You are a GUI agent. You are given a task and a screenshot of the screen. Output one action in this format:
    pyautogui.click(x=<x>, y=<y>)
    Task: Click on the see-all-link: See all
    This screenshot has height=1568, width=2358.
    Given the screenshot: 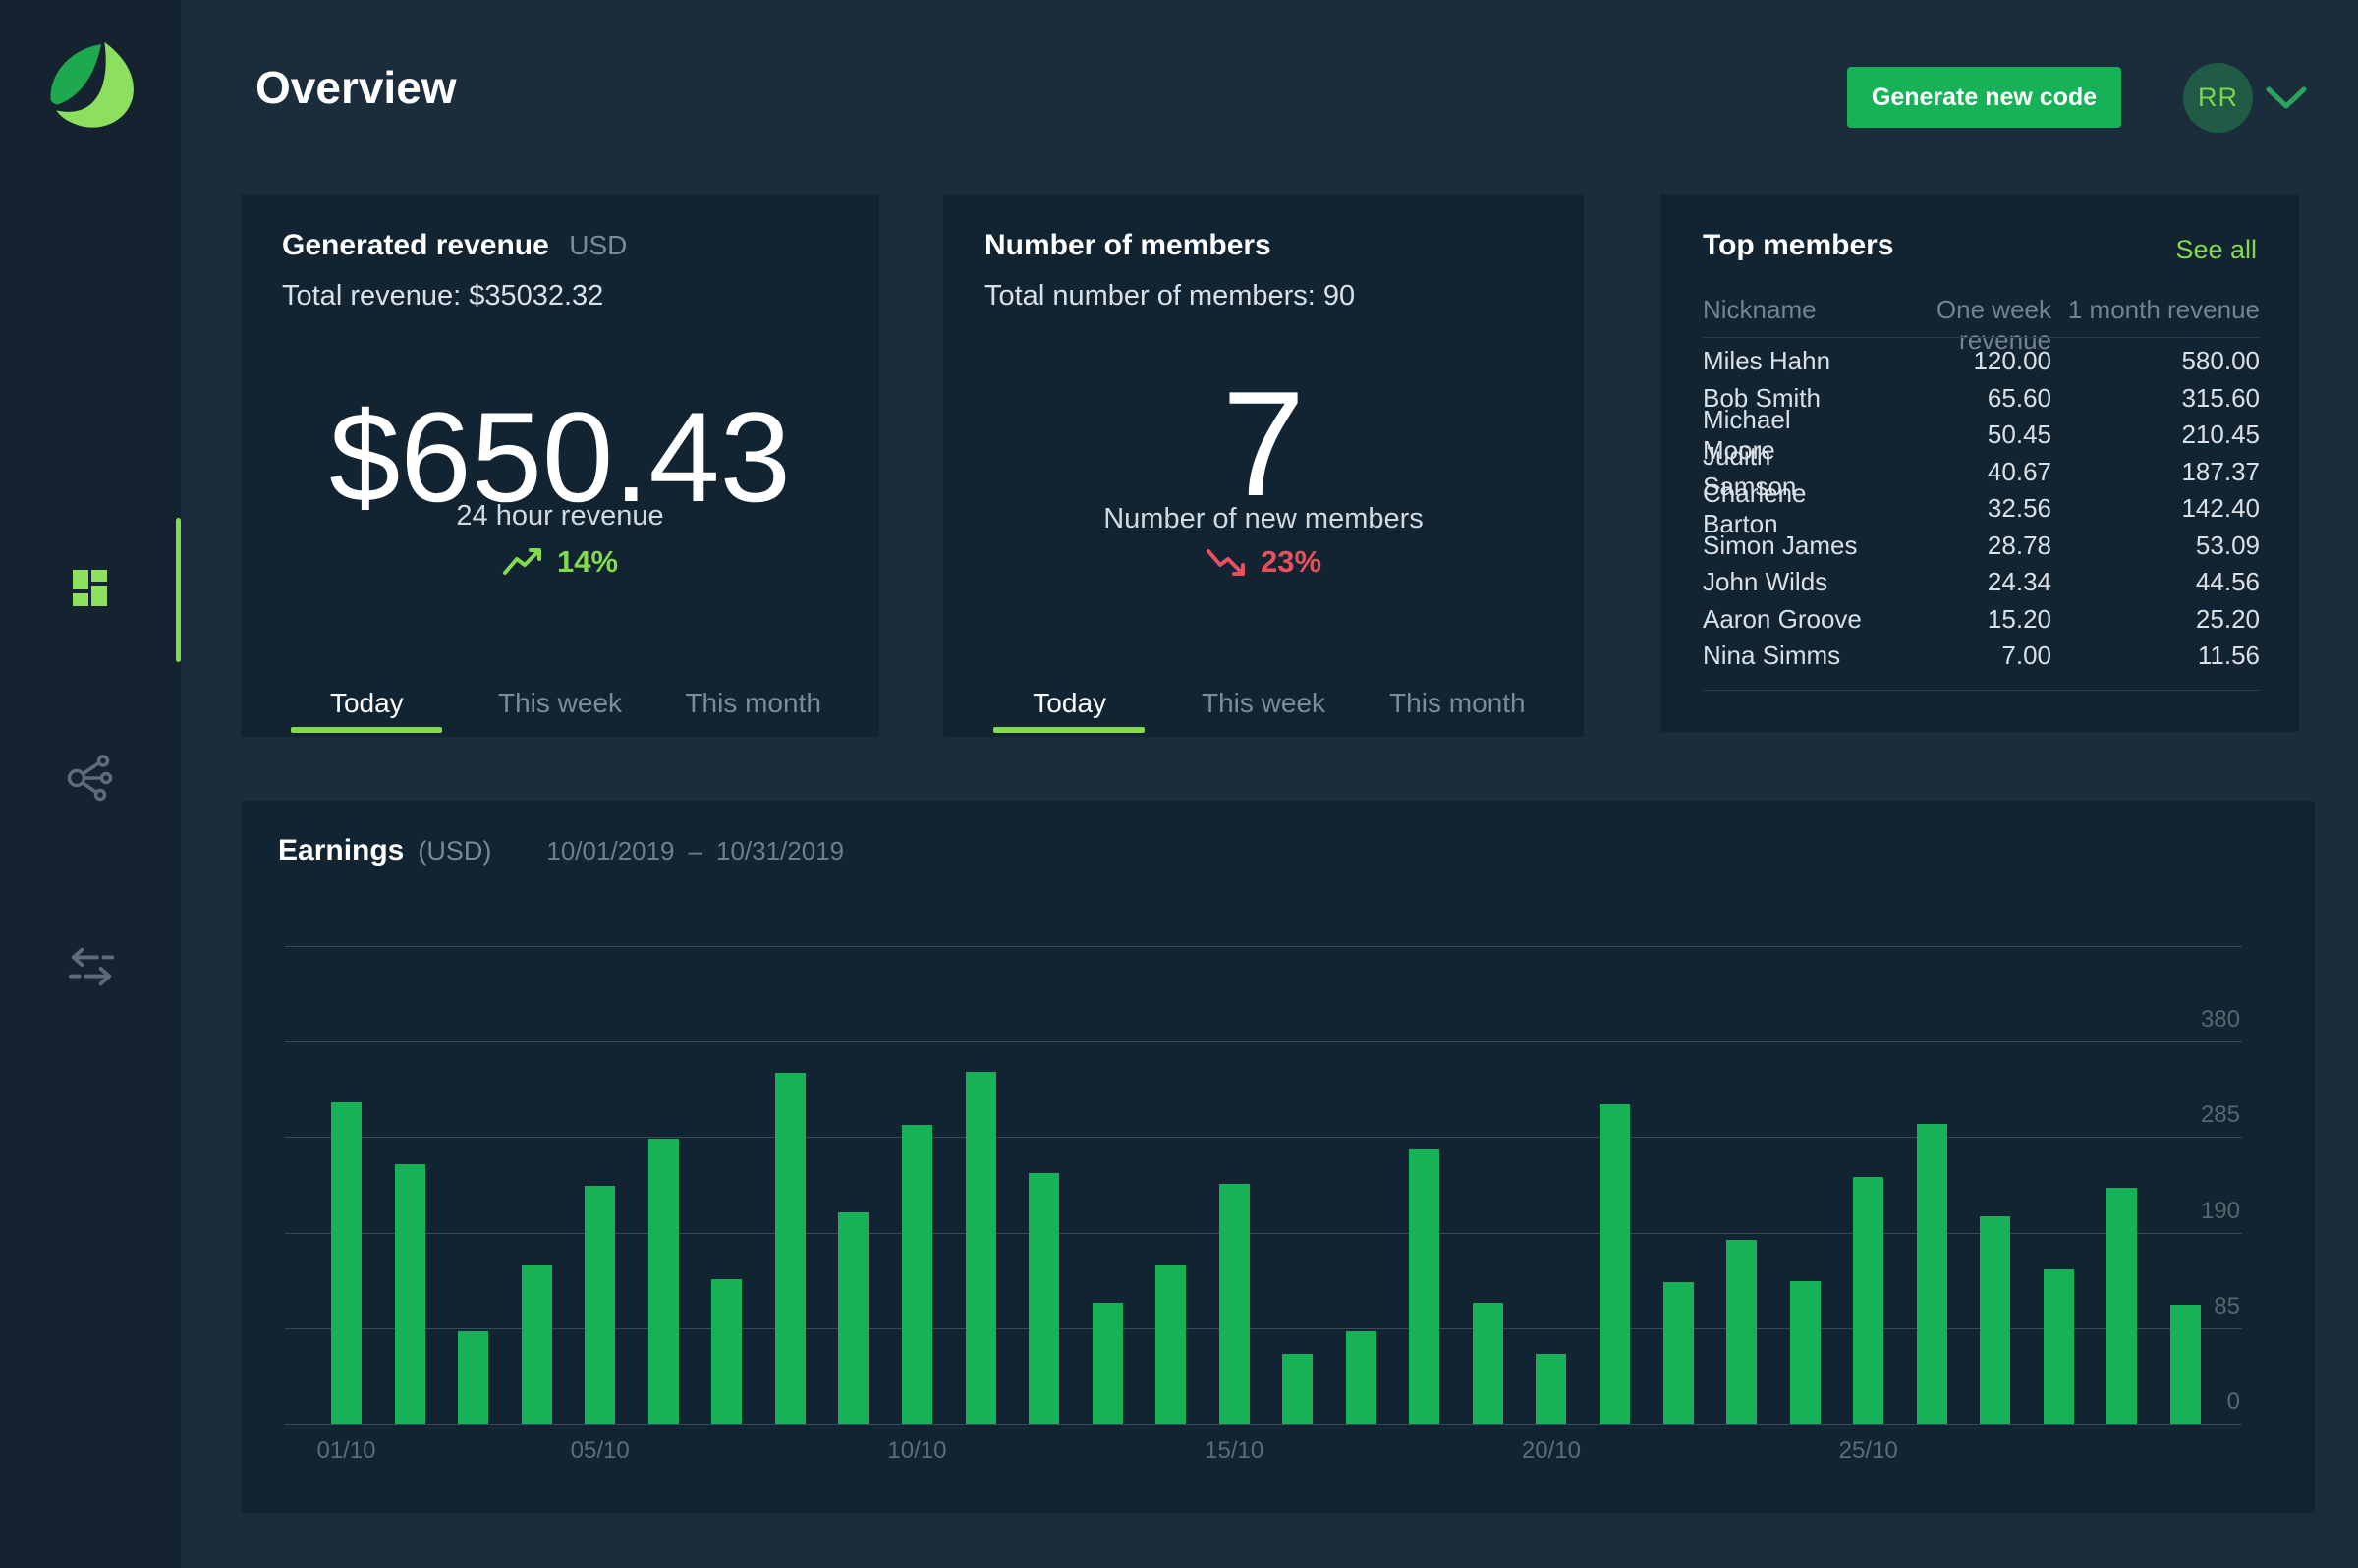 What is the action you would take?
    pyautogui.click(x=2216, y=250)
    